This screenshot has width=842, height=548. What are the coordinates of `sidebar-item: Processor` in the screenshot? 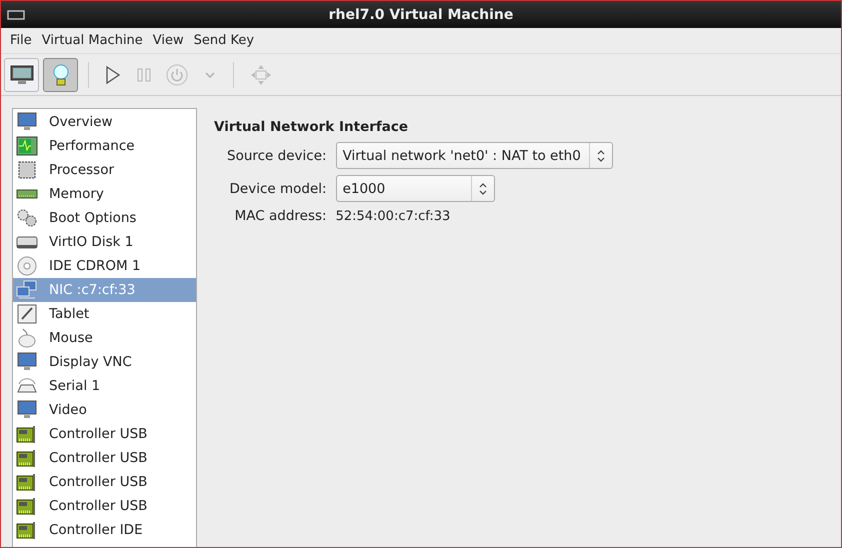 It's located at (104, 170).